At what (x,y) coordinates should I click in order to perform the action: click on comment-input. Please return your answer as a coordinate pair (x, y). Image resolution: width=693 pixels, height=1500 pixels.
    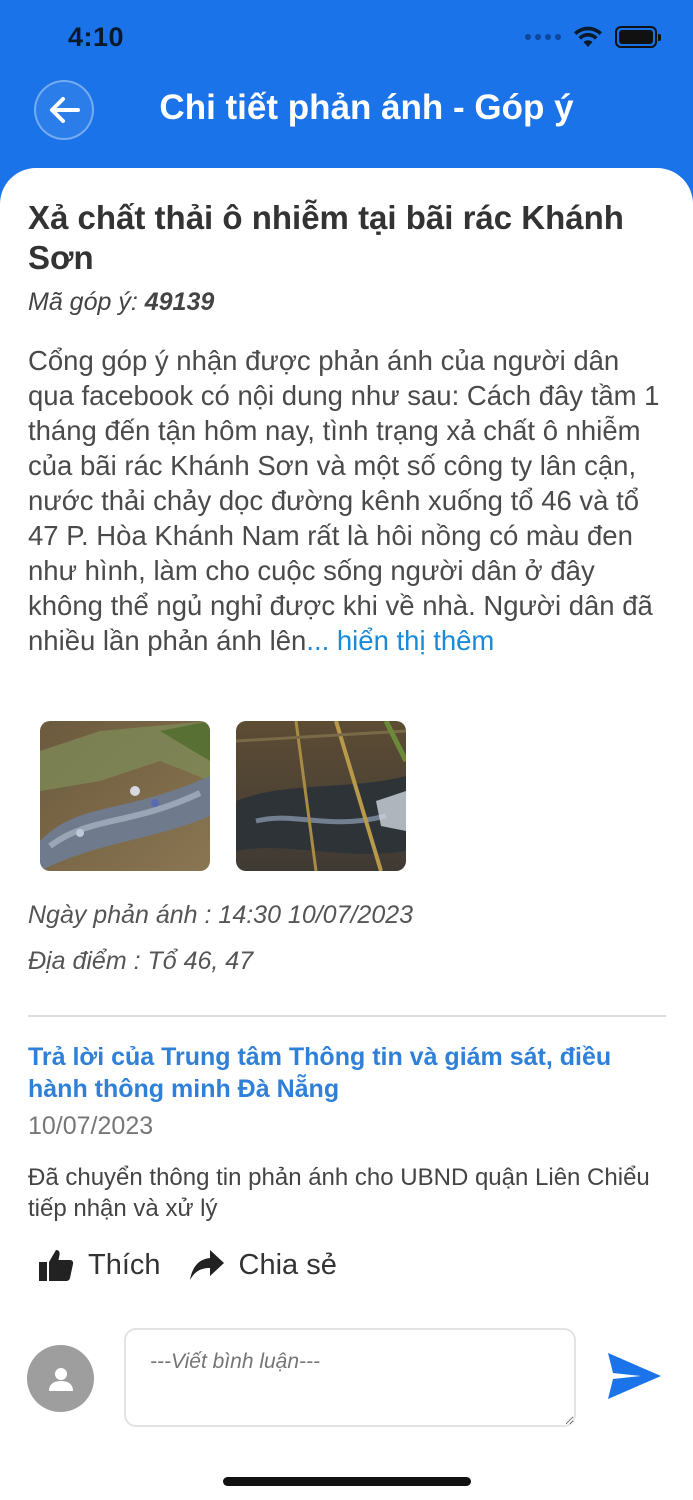
    Looking at the image, I should click on (350, 1377).